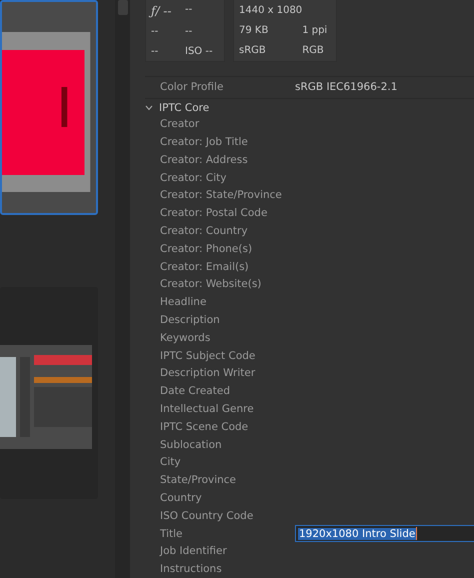 The height and width of the screenshot is (578, 474). I want to click on field-label: Description Writer, so click(207, 373).